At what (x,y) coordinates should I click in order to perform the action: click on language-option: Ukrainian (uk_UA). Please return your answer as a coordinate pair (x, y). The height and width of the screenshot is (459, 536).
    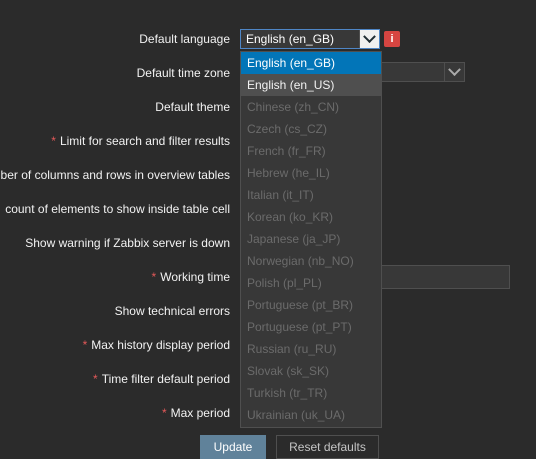
    Looking at the image, I should click on (296, 415).